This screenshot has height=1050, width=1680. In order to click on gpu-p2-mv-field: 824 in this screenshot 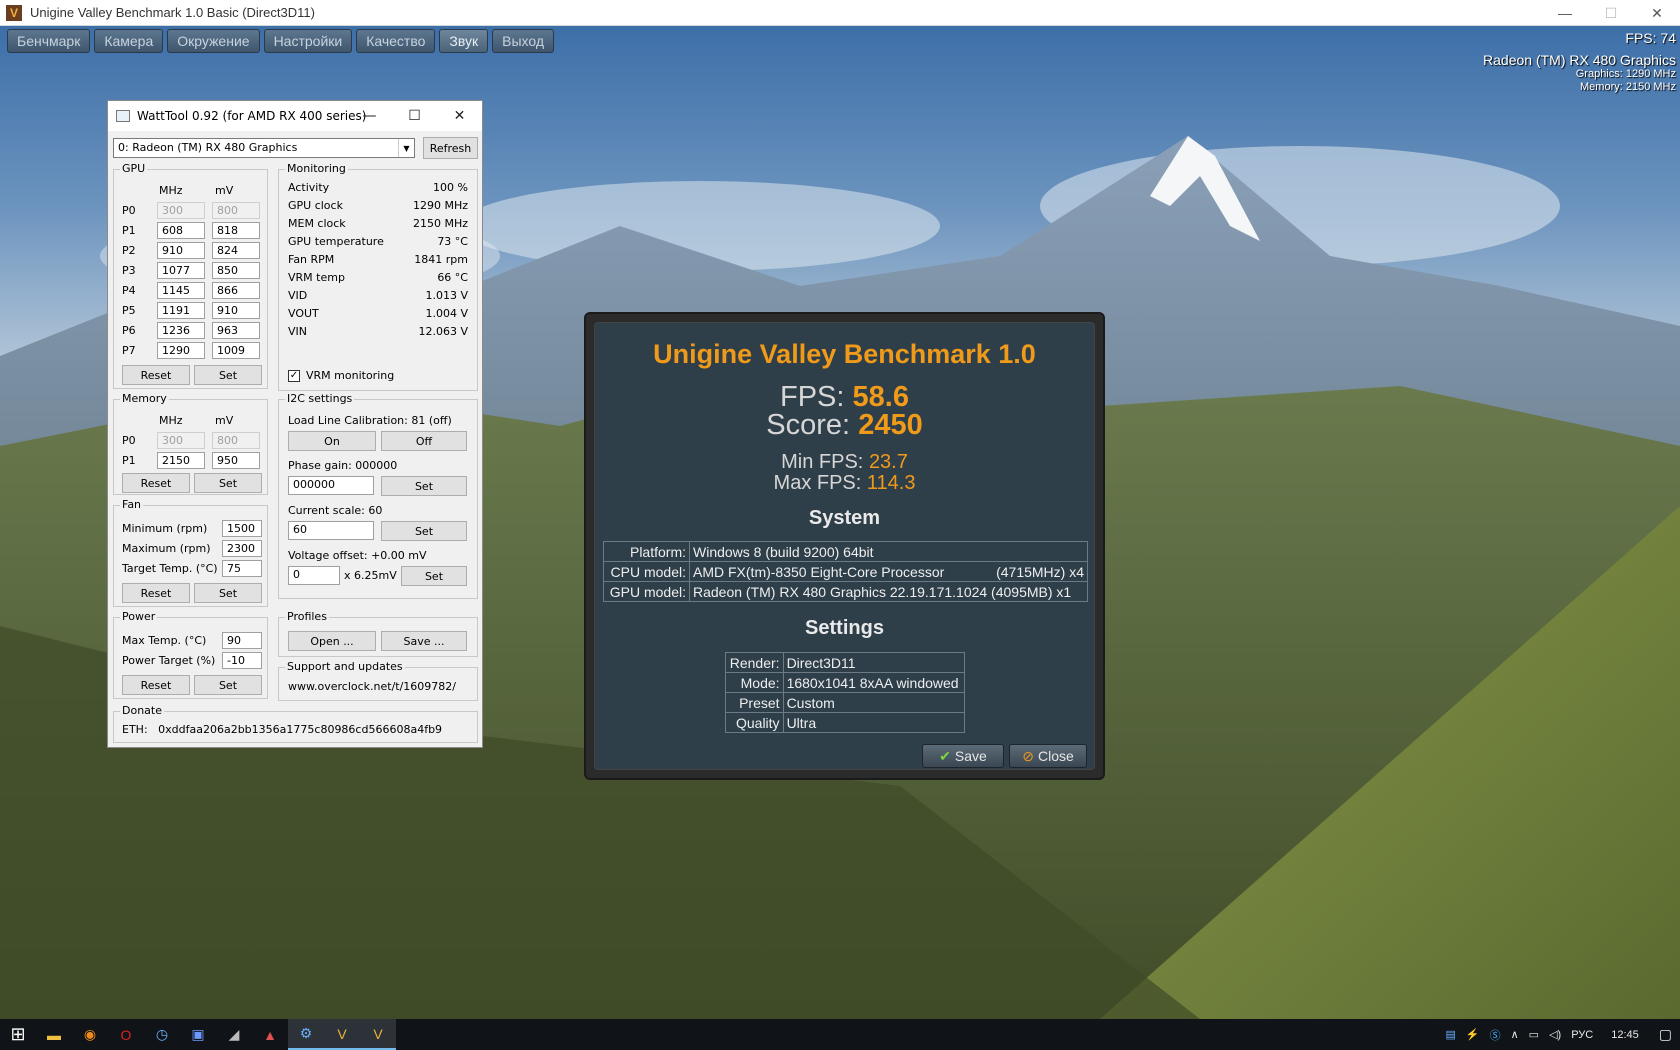, I will do `click(236, 250)`.